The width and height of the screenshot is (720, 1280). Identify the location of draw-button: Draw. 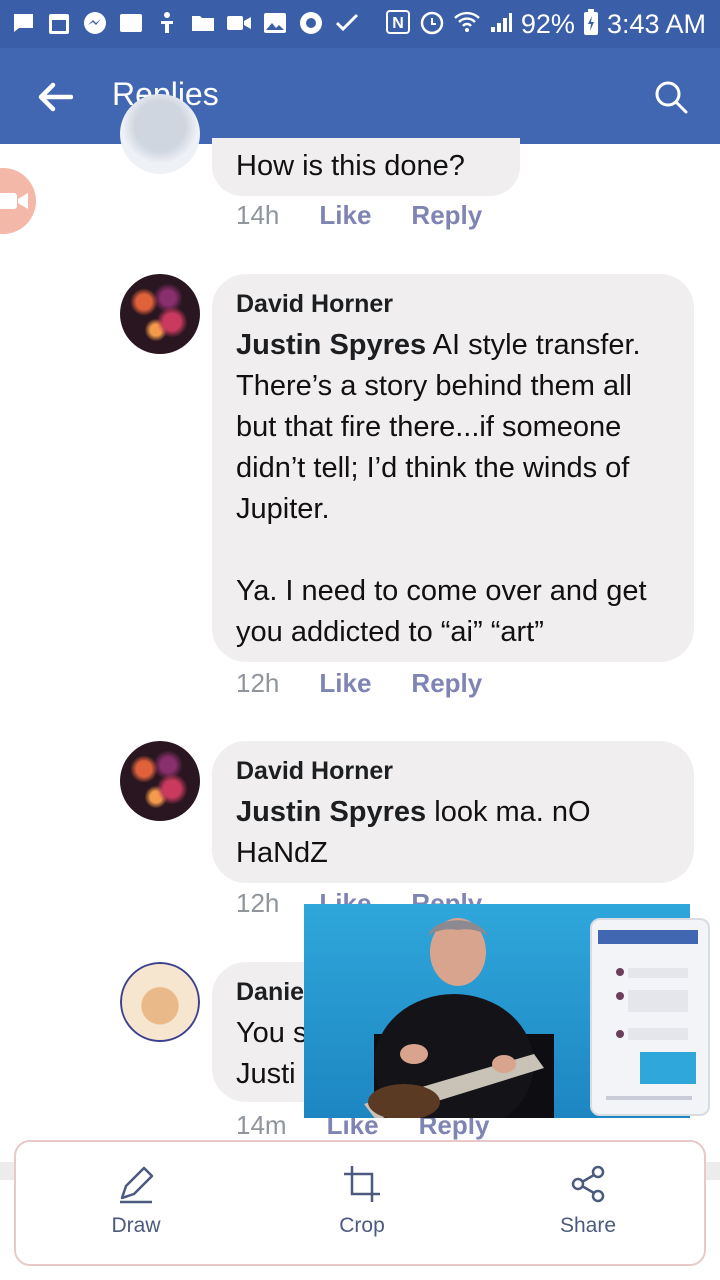
(136, 1209).